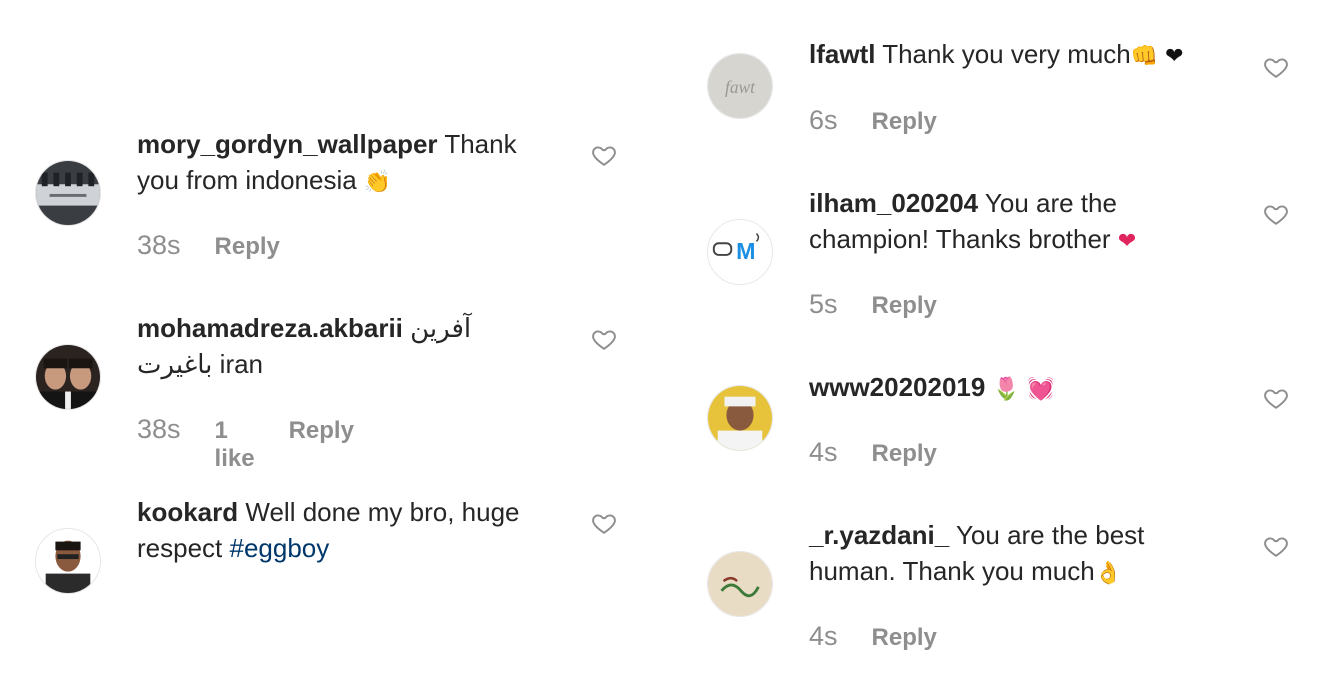 The height and width of the screenshot is (694, 1341). What do you see at coordinates (960, 239) in the screenshot?
I see `comment-body: champion! Thanks brother` at bounding box center [960, 239].